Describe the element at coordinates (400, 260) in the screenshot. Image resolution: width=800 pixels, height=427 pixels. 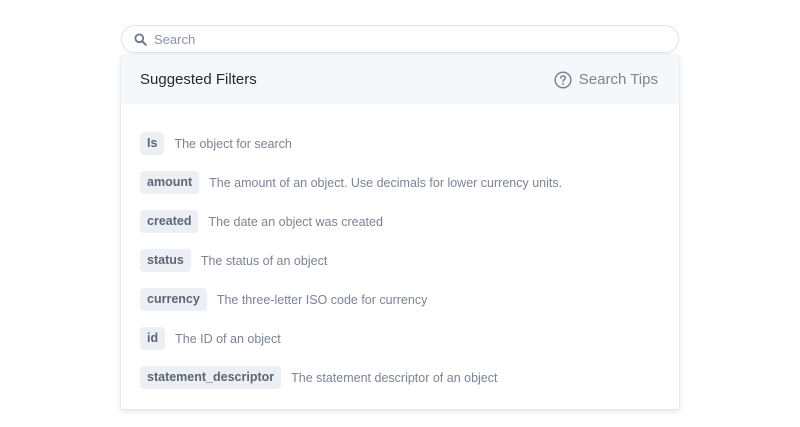
I see `filter-row: status The status of an object` at that location.